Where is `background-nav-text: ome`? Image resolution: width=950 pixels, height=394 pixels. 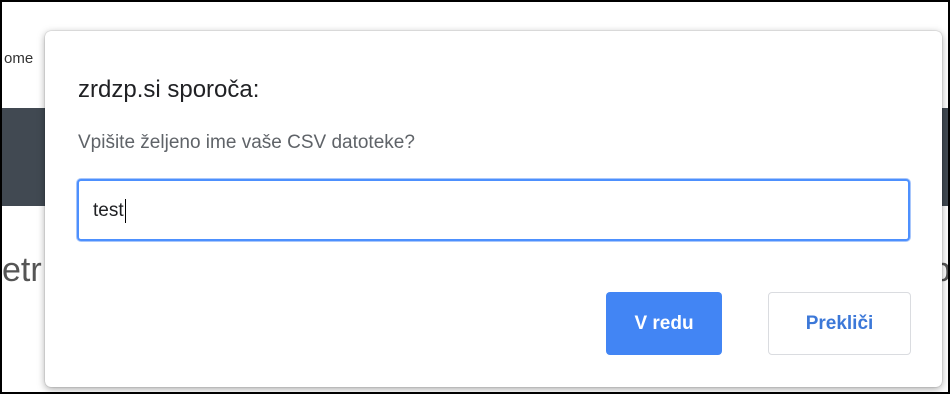
background-nav-text: ome is located at coordinates (19, 58).